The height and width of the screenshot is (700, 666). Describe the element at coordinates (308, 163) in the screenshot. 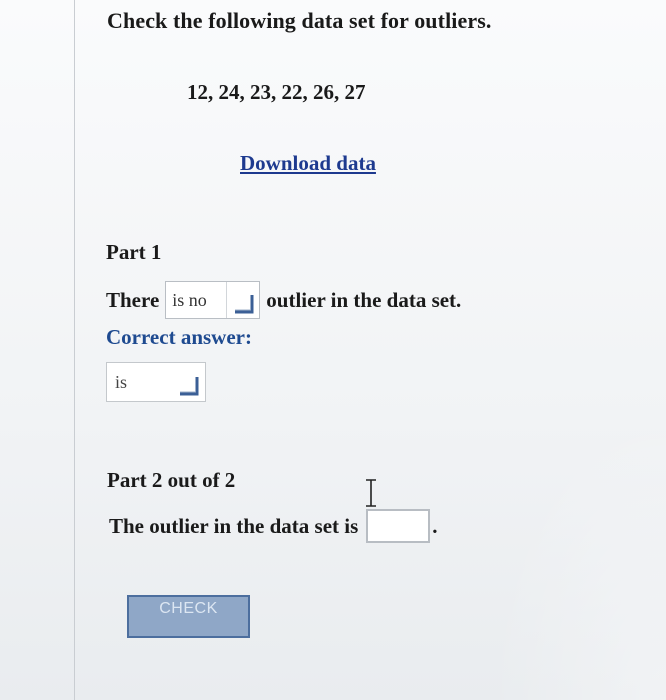

I see `download-data-link: Download data` at that location.